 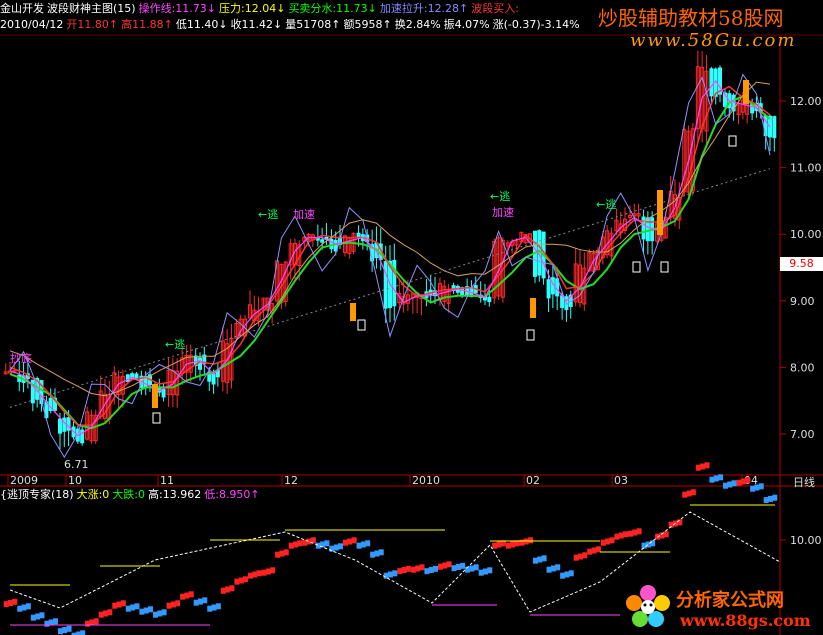 I want to click on time-tick-label: 11, so click(x=167, y=480).